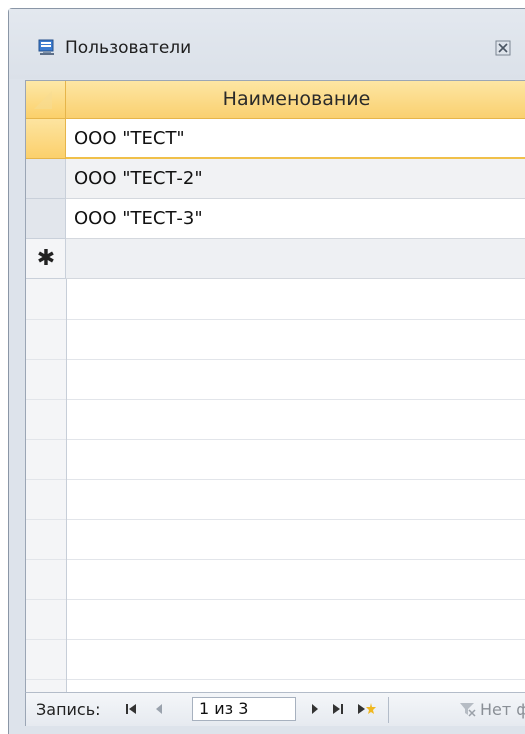 Image resolution: width=525 pixels, height=734 pixels. Describe the element at coordinates (131, 709) in the screenshot. I see `first-record-icon` at that location.